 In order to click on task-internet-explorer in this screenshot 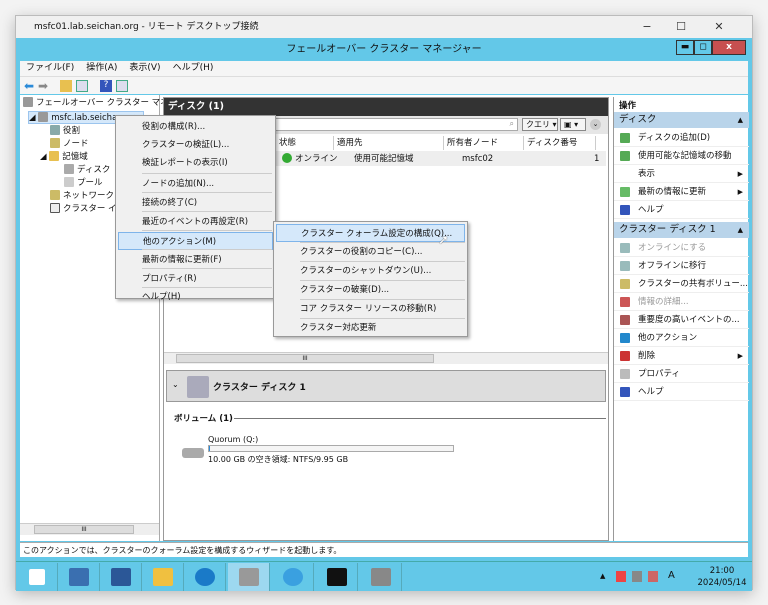, I will do `click(293, 577)`.